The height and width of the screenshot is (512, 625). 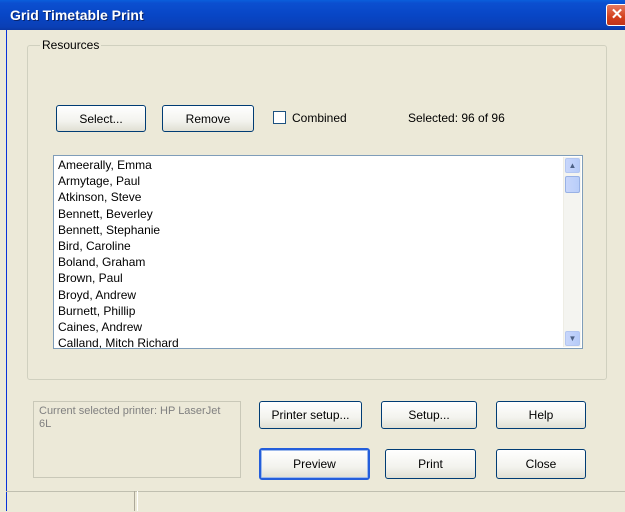 I want to click on selected-count-status: Selected: 96 of 96, so click(x=456, y=118).